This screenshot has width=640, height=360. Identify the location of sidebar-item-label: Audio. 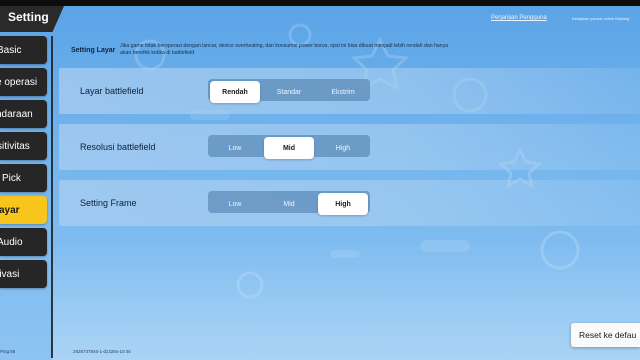
(11, 242).